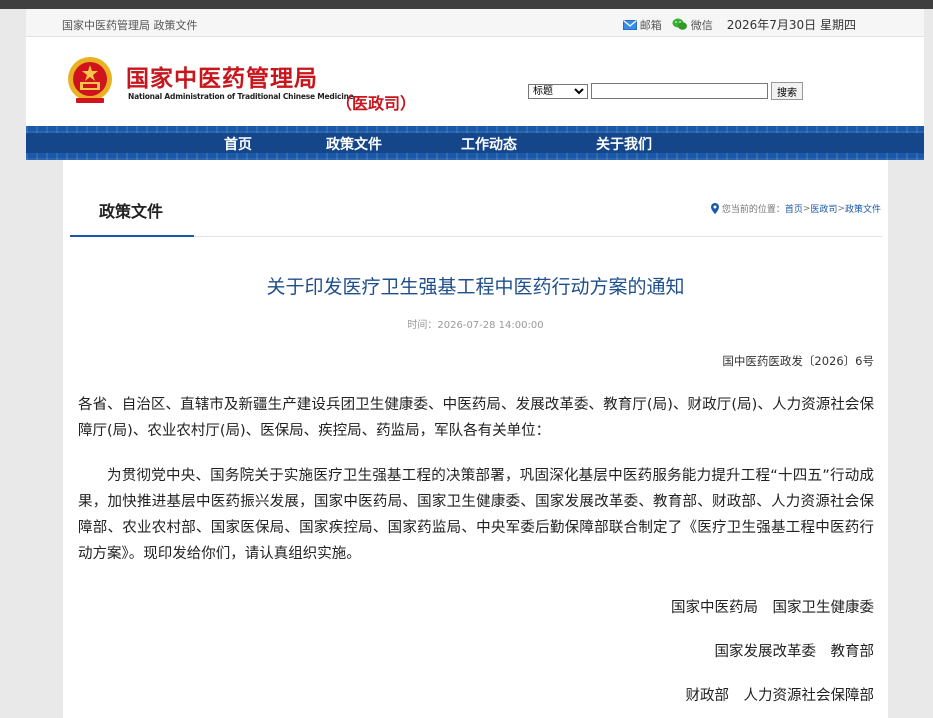 Image resolution: width=933 pixels, height=718 pixels. What do you see at coordinates (624, 144) in the screenshot?
I see `nav-item-about: 关于我们` at bounding box center [624, 144].